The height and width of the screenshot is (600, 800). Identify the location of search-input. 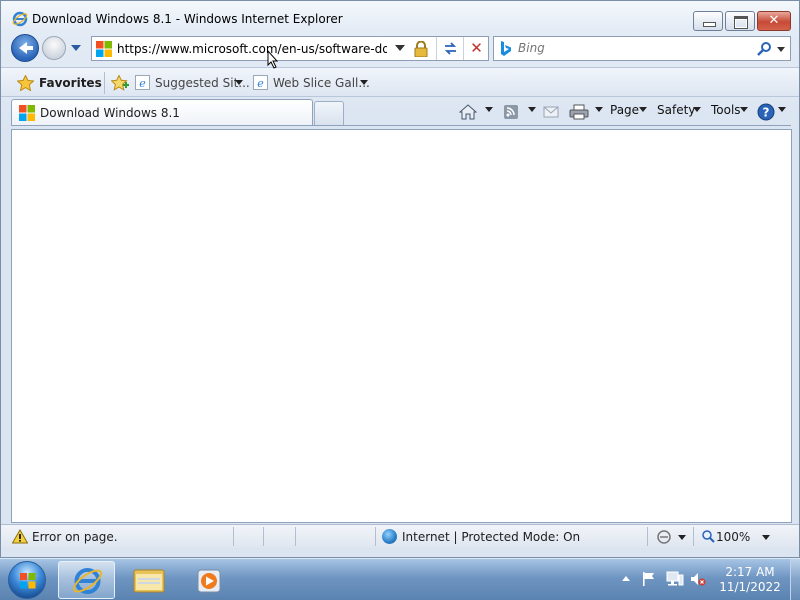
(633, 48).